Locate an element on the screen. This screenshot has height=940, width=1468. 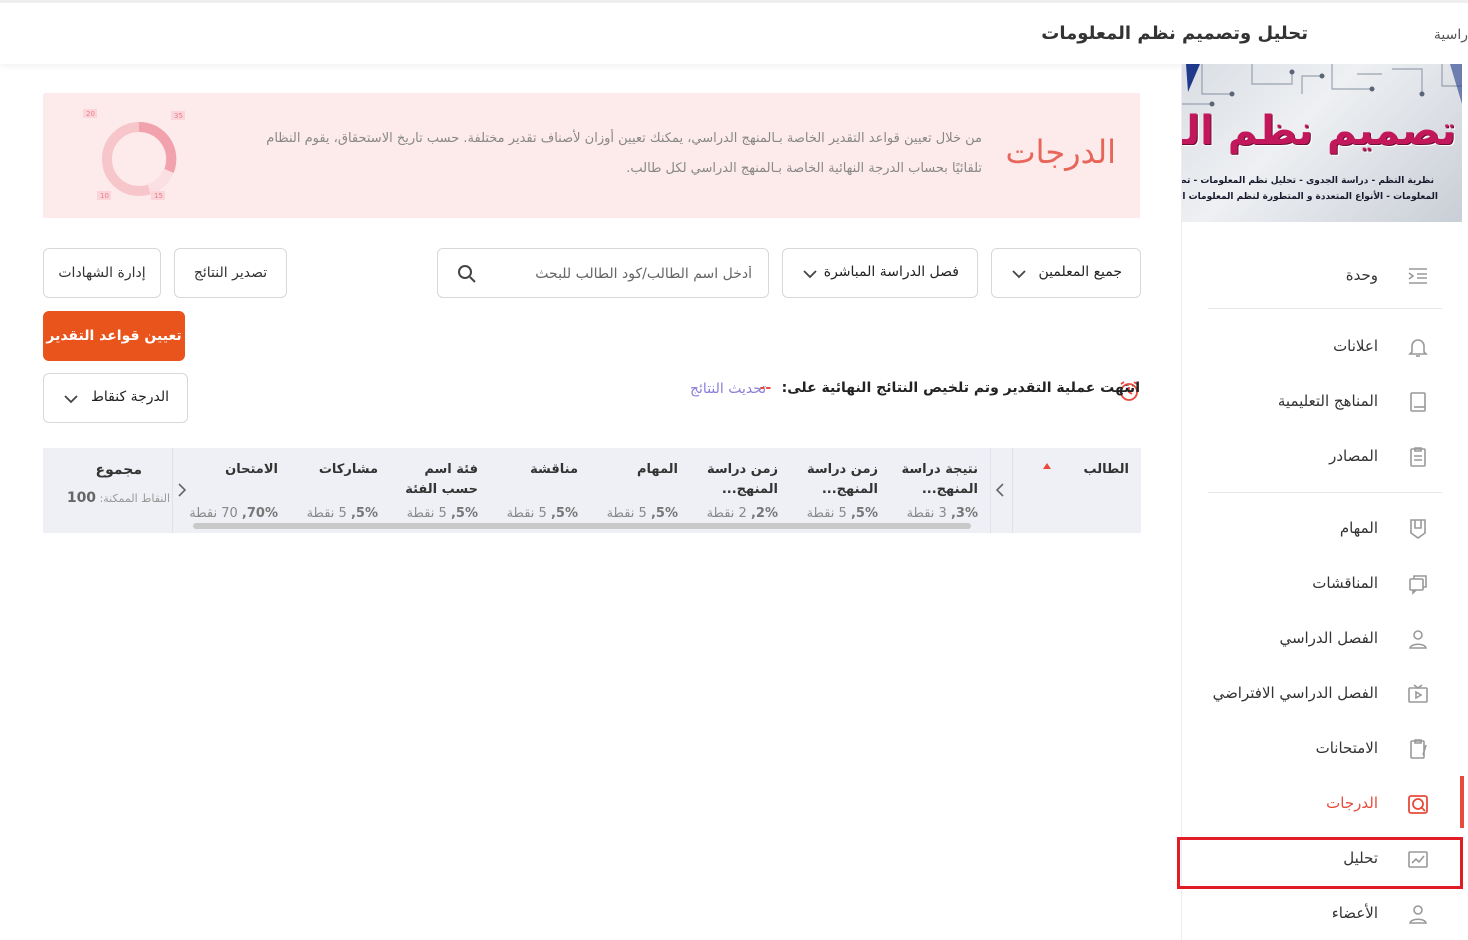
column-points: 2%, 2 نقطة is located at coordinates (742, 513).